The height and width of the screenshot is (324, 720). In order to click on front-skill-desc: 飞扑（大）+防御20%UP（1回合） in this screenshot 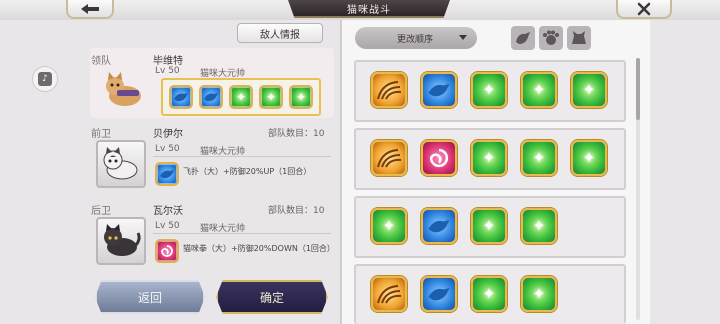, I will do `click(247, 171)`.